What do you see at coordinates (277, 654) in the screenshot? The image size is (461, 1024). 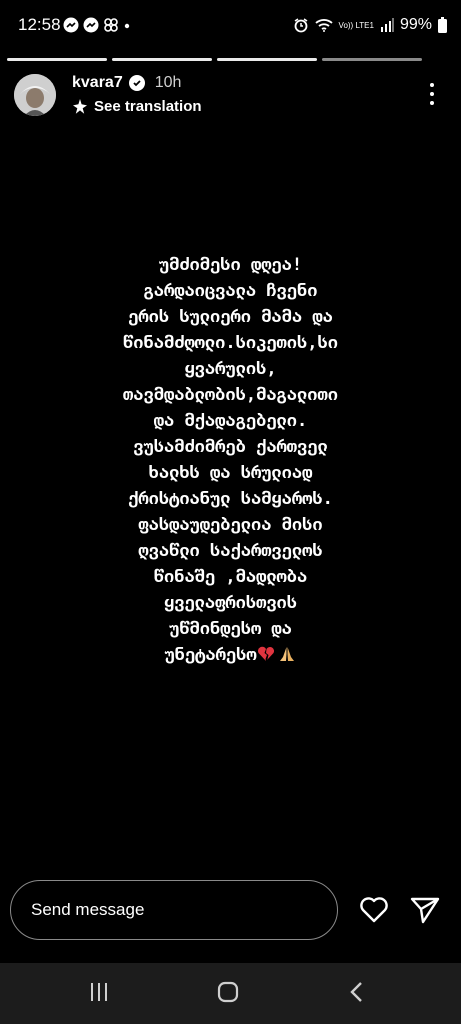 I see `emoji-group` at bounding box center [277, 654].